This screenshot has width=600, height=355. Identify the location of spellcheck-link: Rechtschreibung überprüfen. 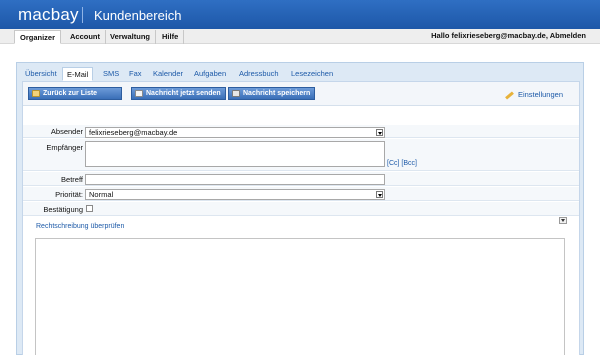
(80, 226).